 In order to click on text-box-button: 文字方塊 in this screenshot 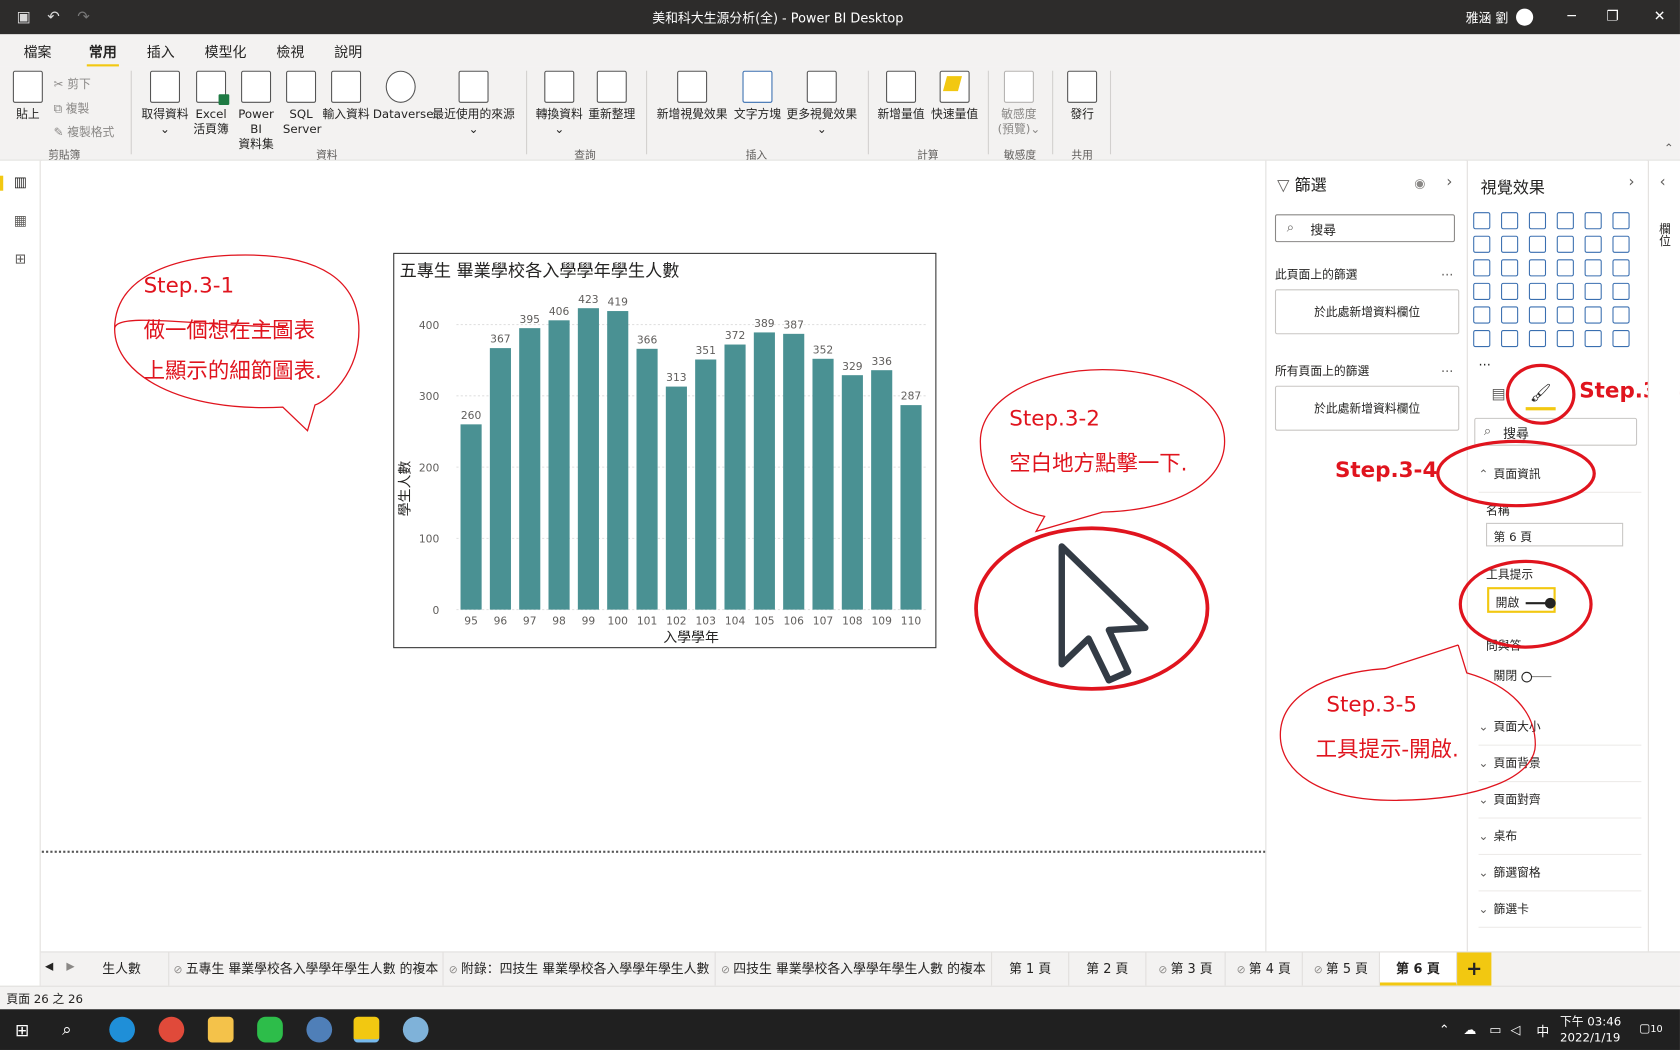, I will do `click(757, 96)`.